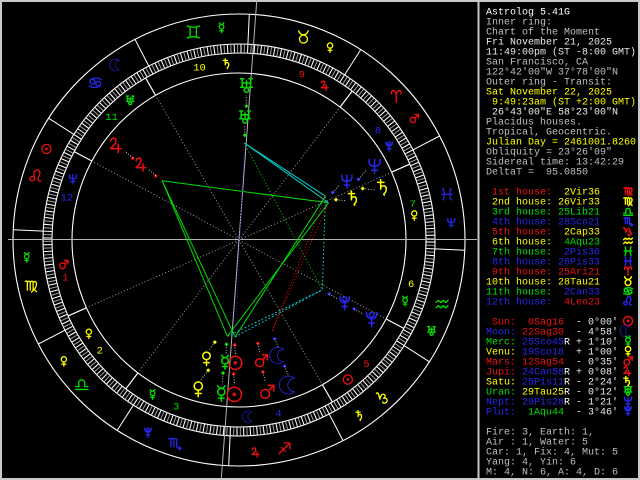  I want to click on svg-text: 1, so click(65, 278).